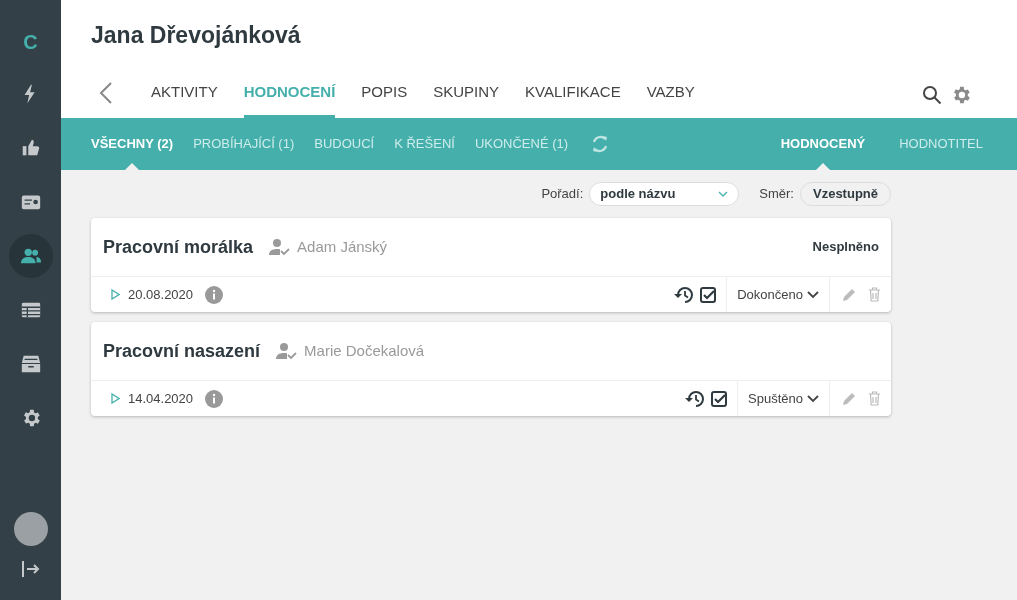 The image size is (1017, 600). What do you see at coordinates (30, 569) in the screenshot?
I see `logout-icon` at bounding box center [30, 569].